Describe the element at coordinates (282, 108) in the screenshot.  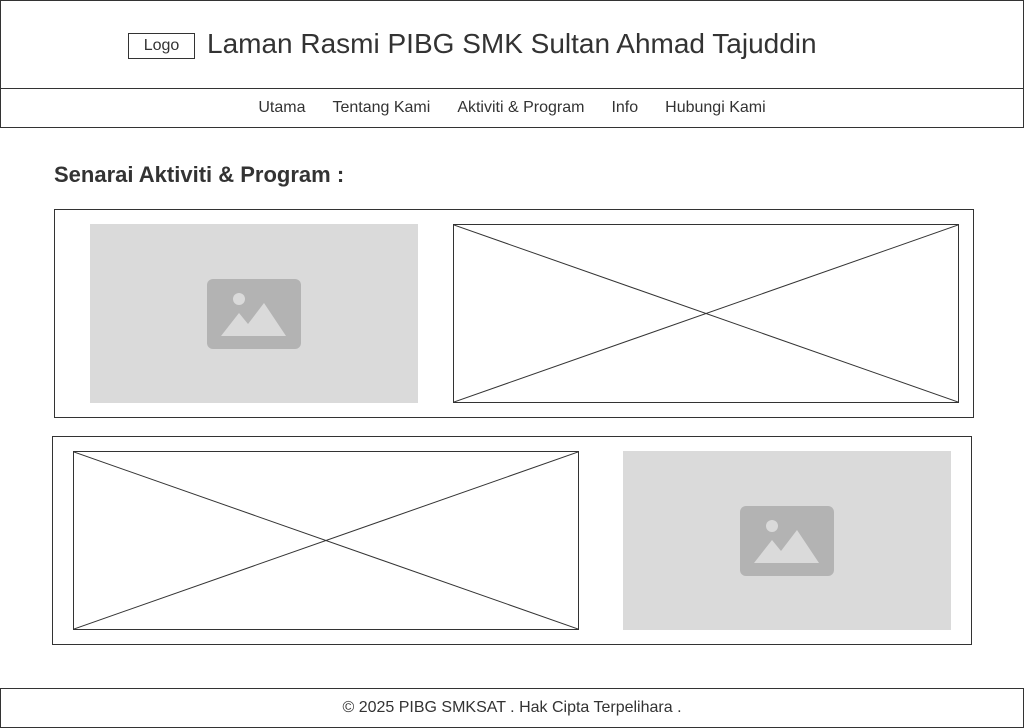
I see `nav-item-utama: Utama` at that location.